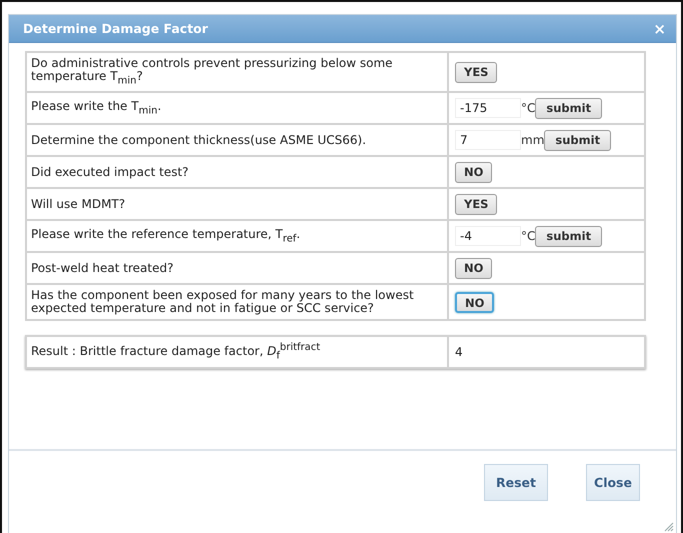 This screenshot has height=533, width=683. Describe the element at coordinates (488, 108) in the screenshot. I see `input-field: -175` at that location.